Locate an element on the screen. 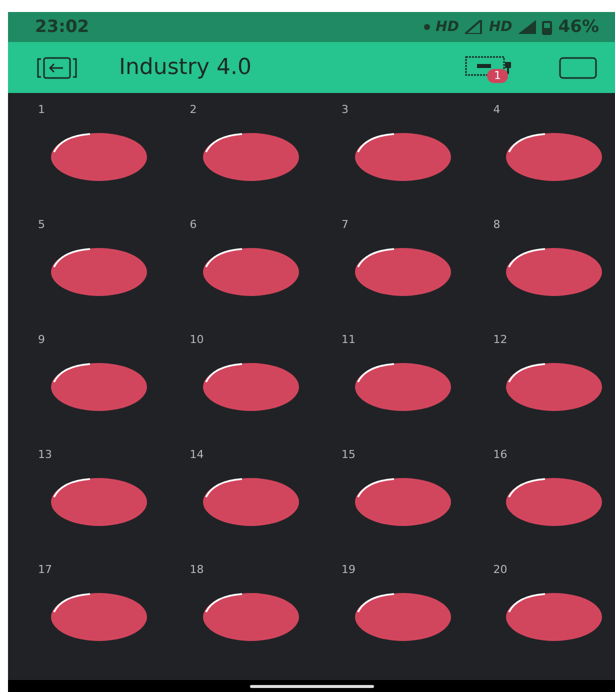 This screenshot has width=615, height=692. button-label: 15 is located at coordinates (349, 454).